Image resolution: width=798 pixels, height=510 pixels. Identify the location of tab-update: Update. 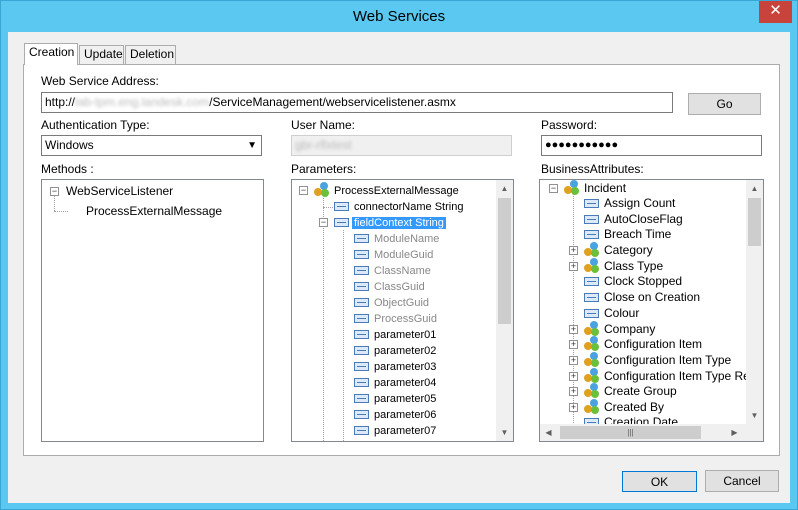
(101, 54).